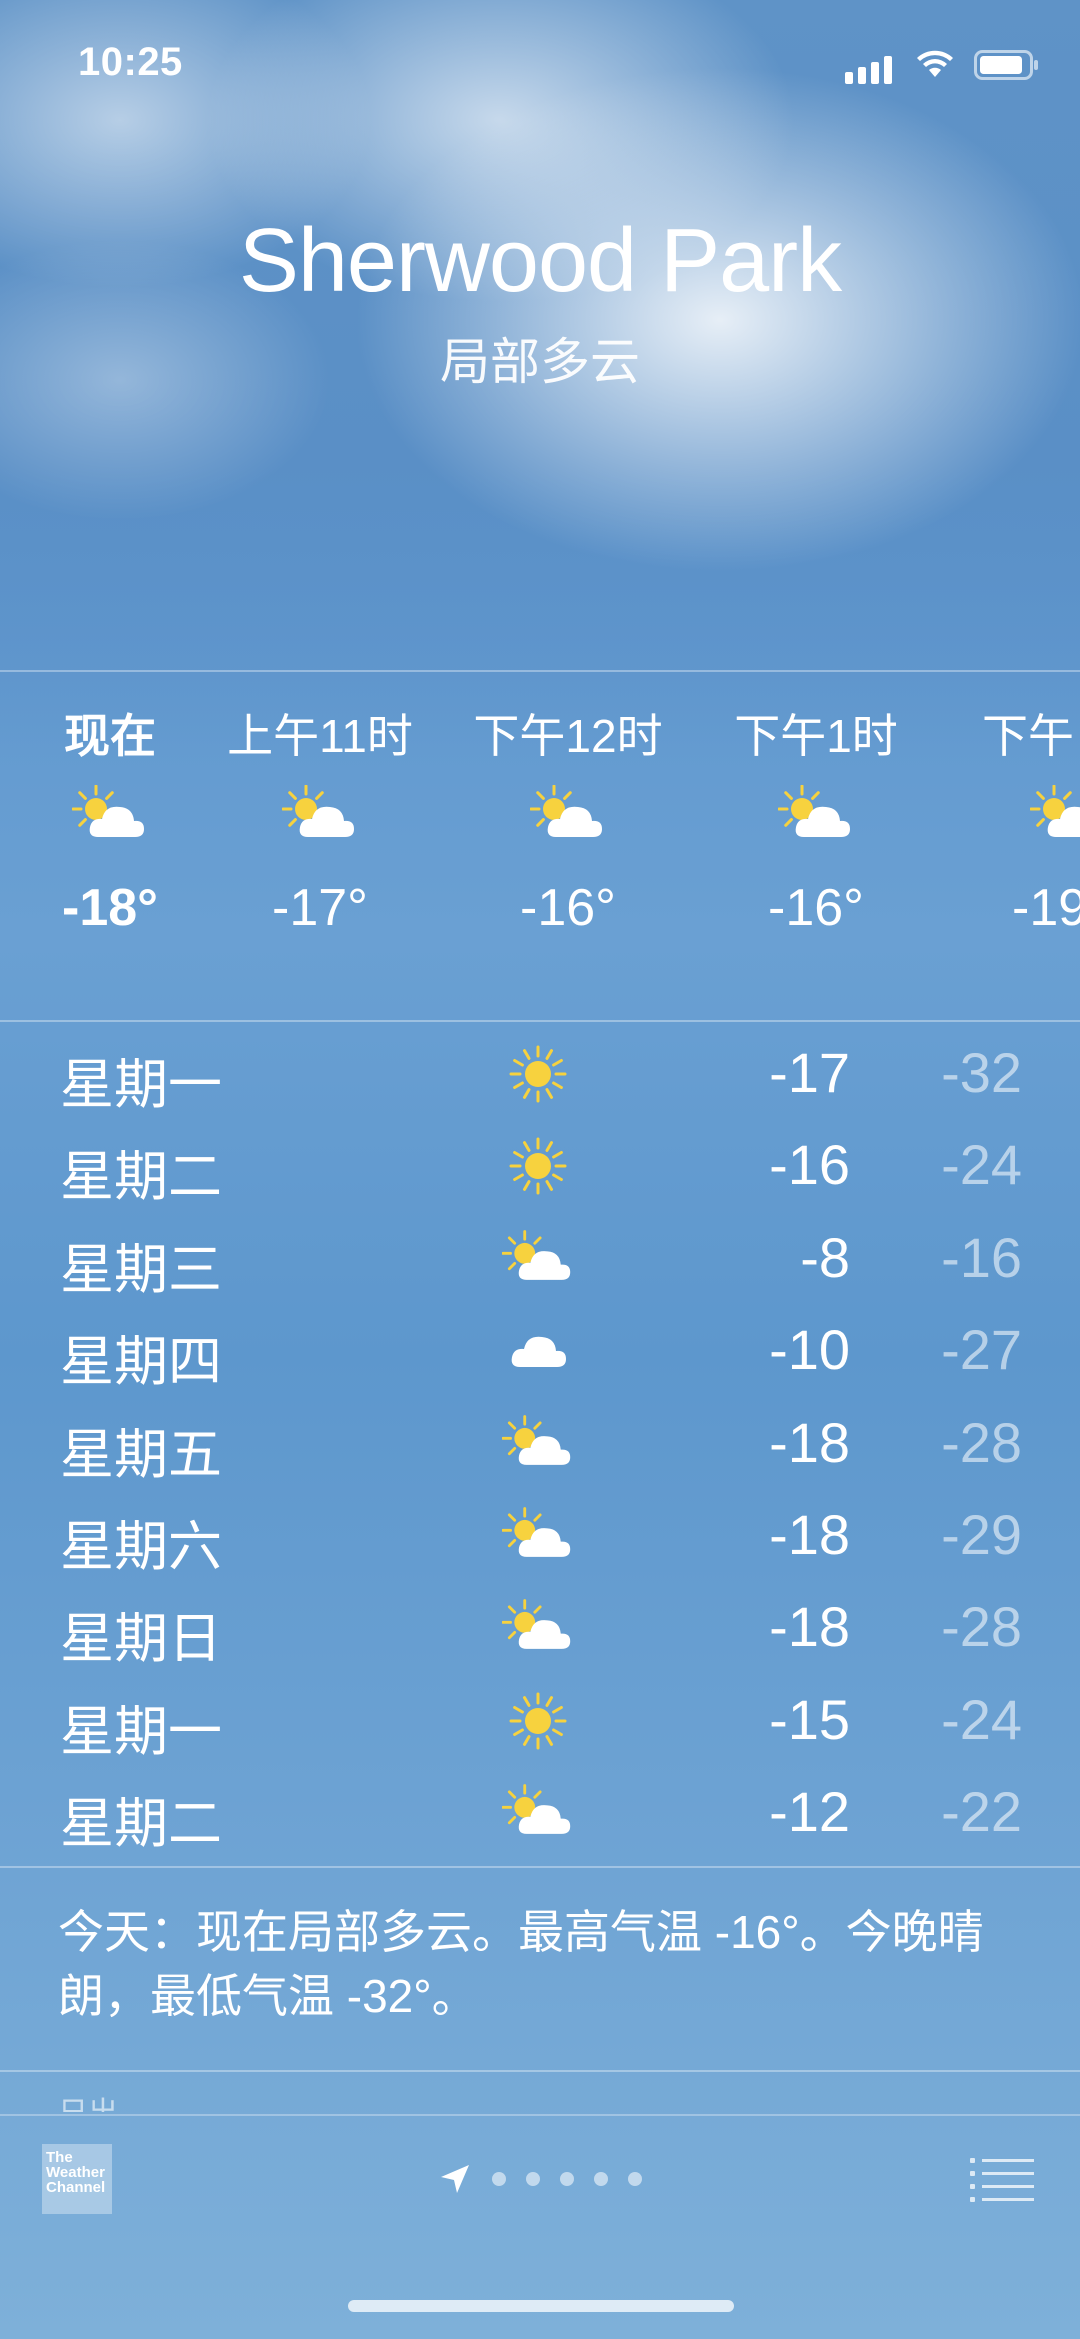  I want to click on location-arrow-icon, so click(455, 2179).